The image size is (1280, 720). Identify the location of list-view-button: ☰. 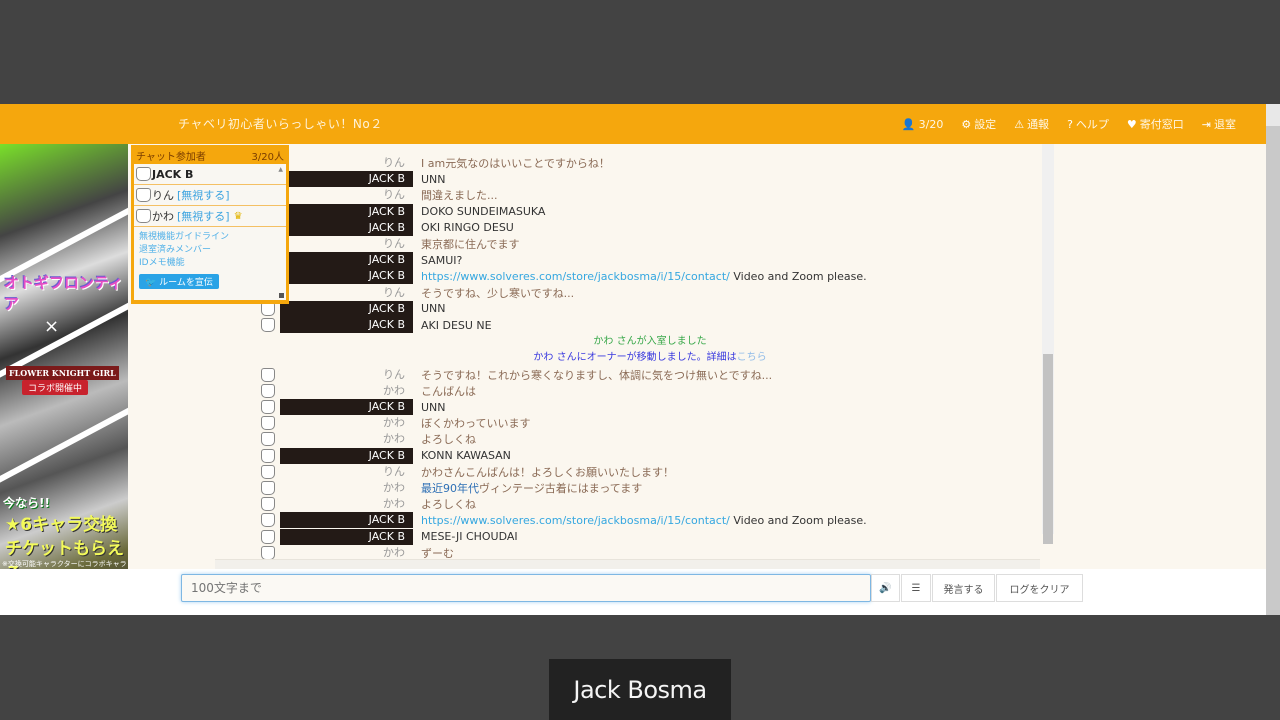
(916, 588).